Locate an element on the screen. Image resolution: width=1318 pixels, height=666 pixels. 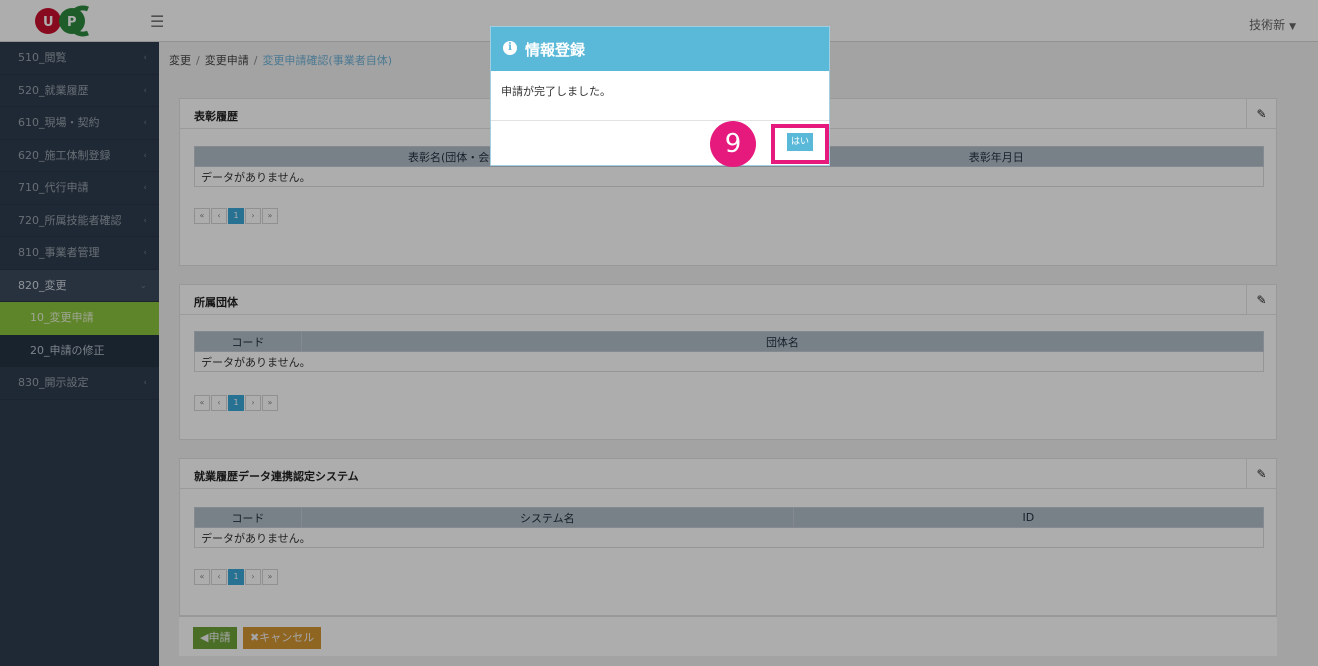
dialog-header: i 情報登録 is located at coordinates (660, 49).